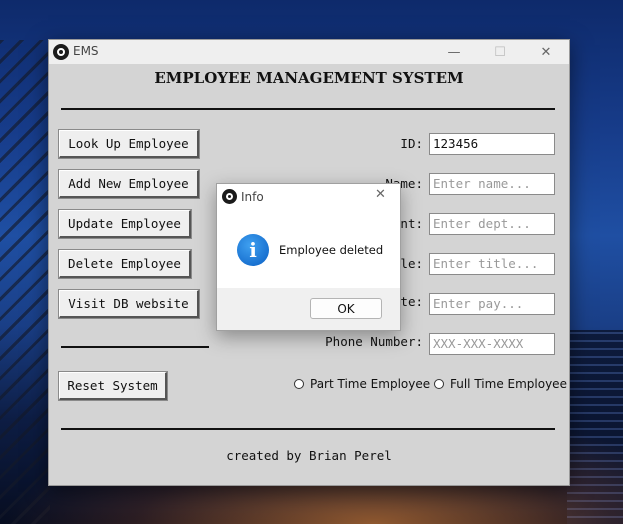 The height and width of the screenshot is (524, 623). I want to click on left-divider, so click(135, 347).